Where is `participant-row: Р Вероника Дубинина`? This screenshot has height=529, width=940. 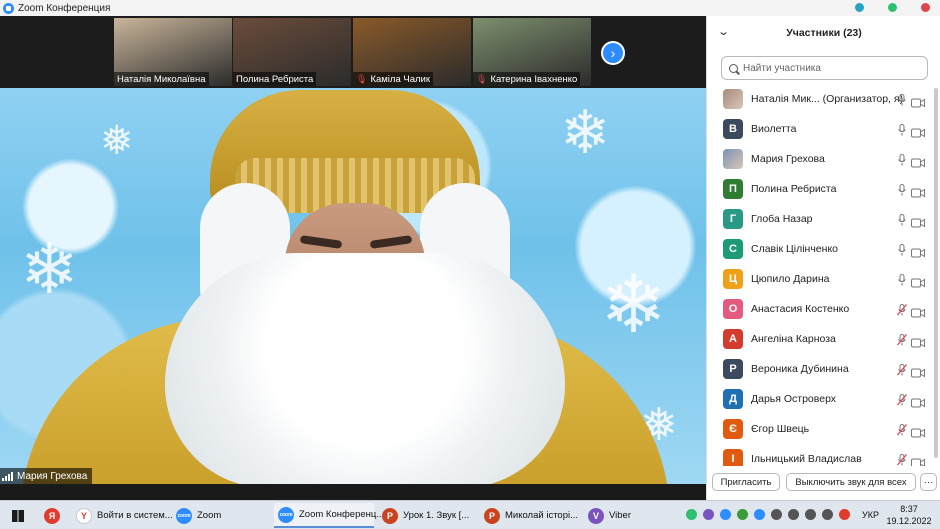
participant-row: Р Вероника Дубинина is located at coordinates (821, 369).